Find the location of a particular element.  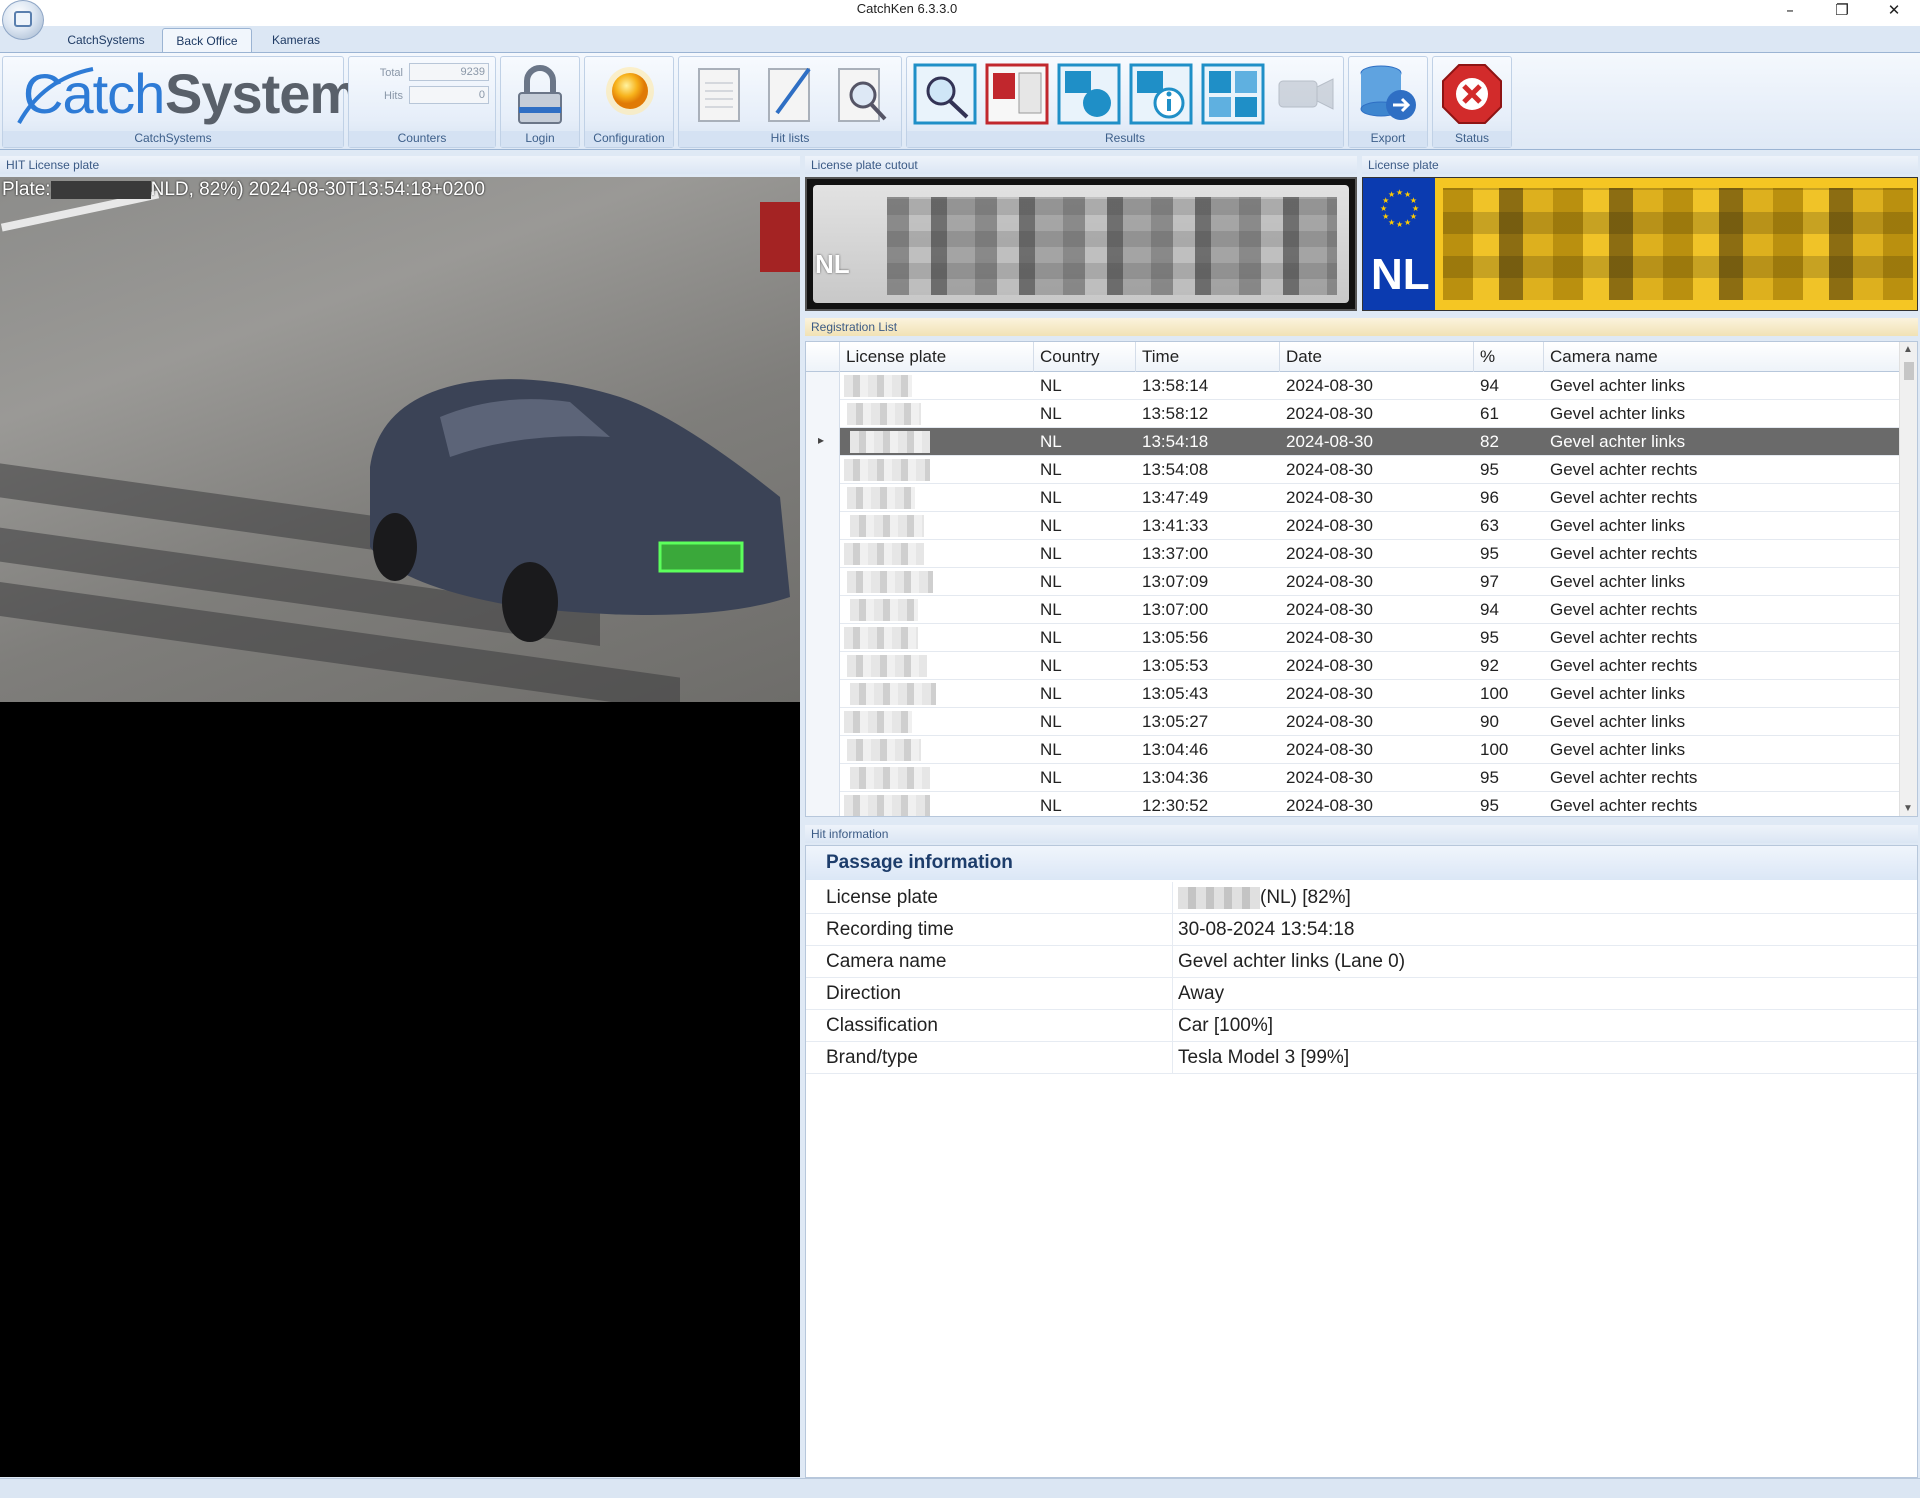

group-label-status: Status is located at coordinates (1472, 139).